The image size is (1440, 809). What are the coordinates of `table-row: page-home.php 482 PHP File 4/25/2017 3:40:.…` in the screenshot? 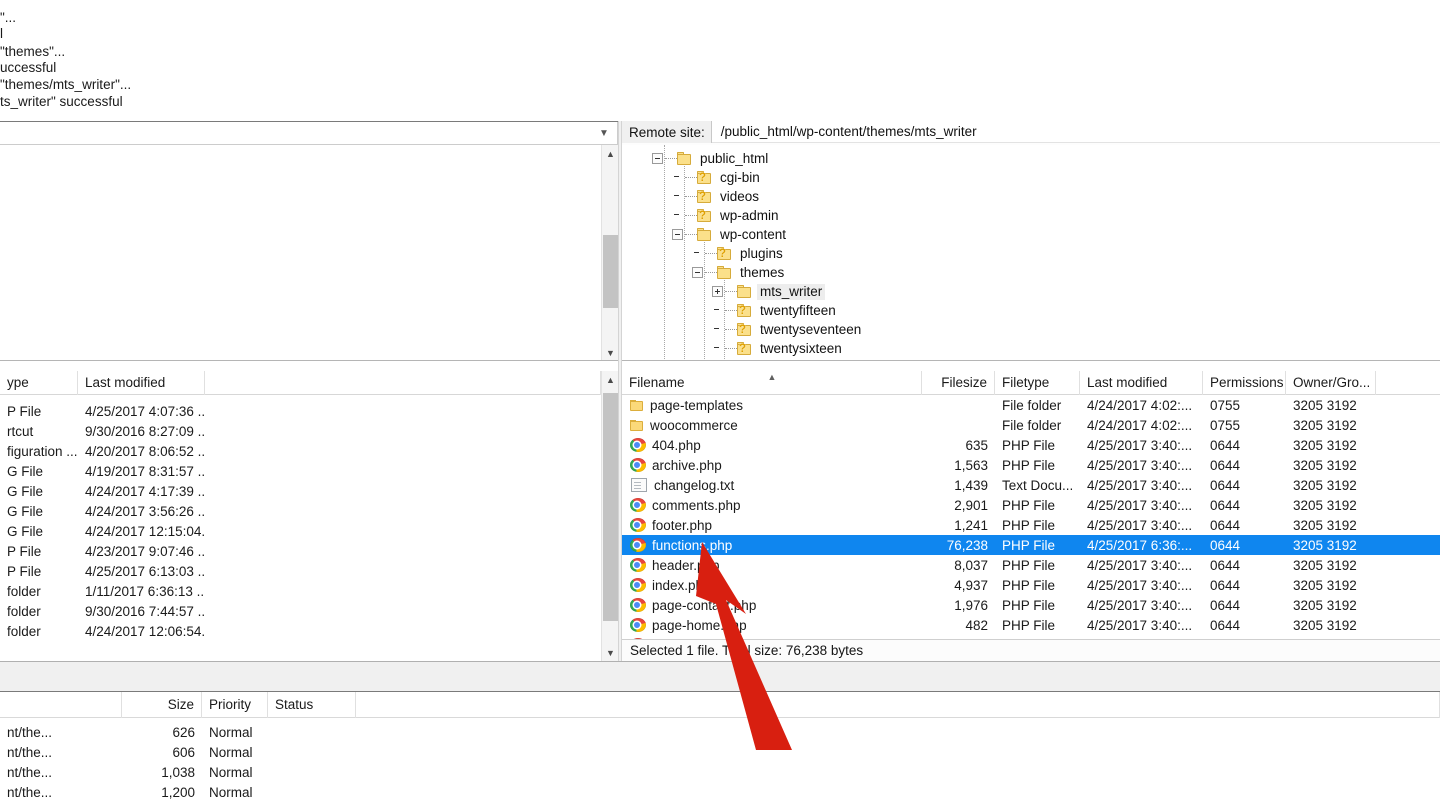 It's located at (1031, 625).